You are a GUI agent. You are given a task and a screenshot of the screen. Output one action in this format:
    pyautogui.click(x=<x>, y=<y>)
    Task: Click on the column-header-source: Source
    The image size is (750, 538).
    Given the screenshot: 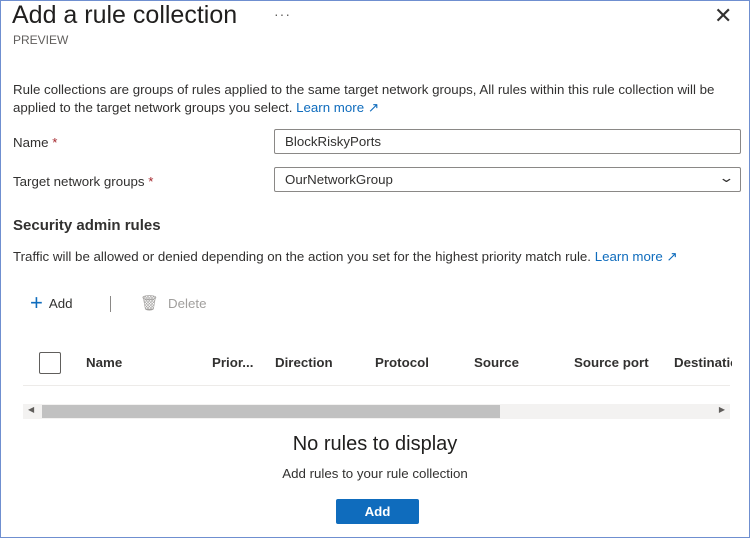 What is the action you would take?
    pyautogui.click(x=496, y=362)
    